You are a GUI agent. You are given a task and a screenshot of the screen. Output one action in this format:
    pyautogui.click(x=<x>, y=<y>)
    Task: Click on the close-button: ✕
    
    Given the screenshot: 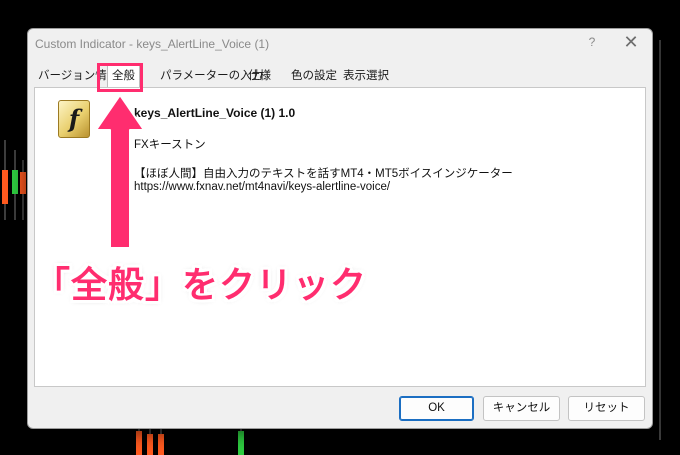 What is the action you would take?
    pyautogui.click(x=631, y=42)
    